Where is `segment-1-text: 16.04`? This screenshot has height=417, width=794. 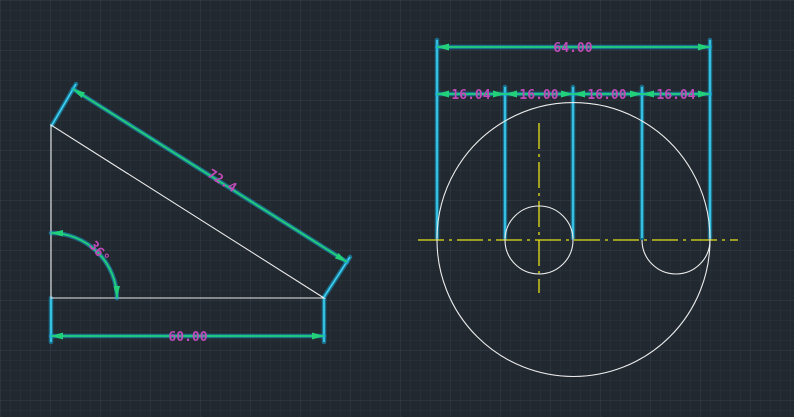 segment-1-text: 16.04 is located at coordinates (470, 95).